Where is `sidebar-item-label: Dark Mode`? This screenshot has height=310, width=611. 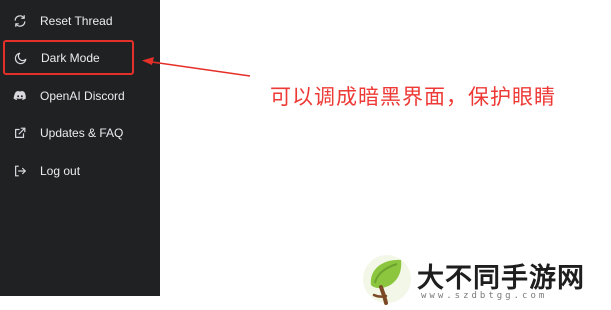
sidebar-item-label: Dark Mode is located at coordinates (70, 57).